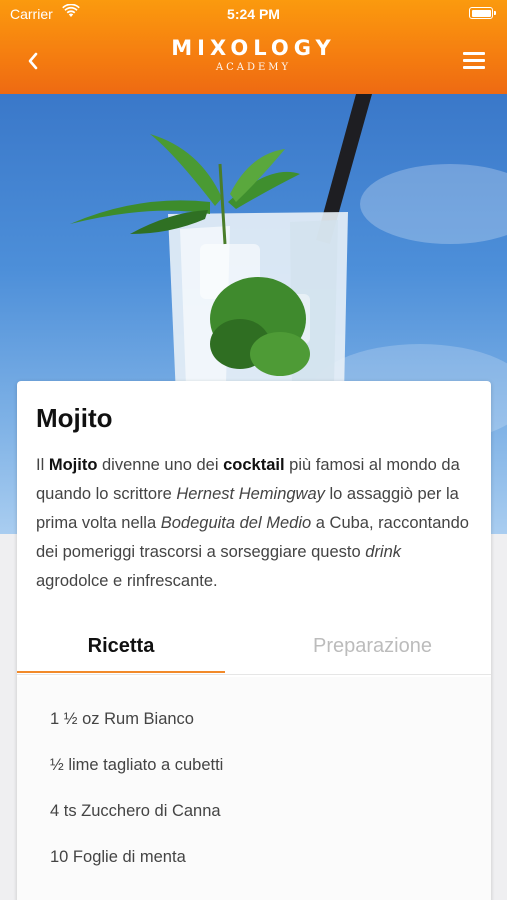 This screenshot has height=900, width=507. I want to click on recipe-tabs: Ricetta Preparazione, so click(254, 646).